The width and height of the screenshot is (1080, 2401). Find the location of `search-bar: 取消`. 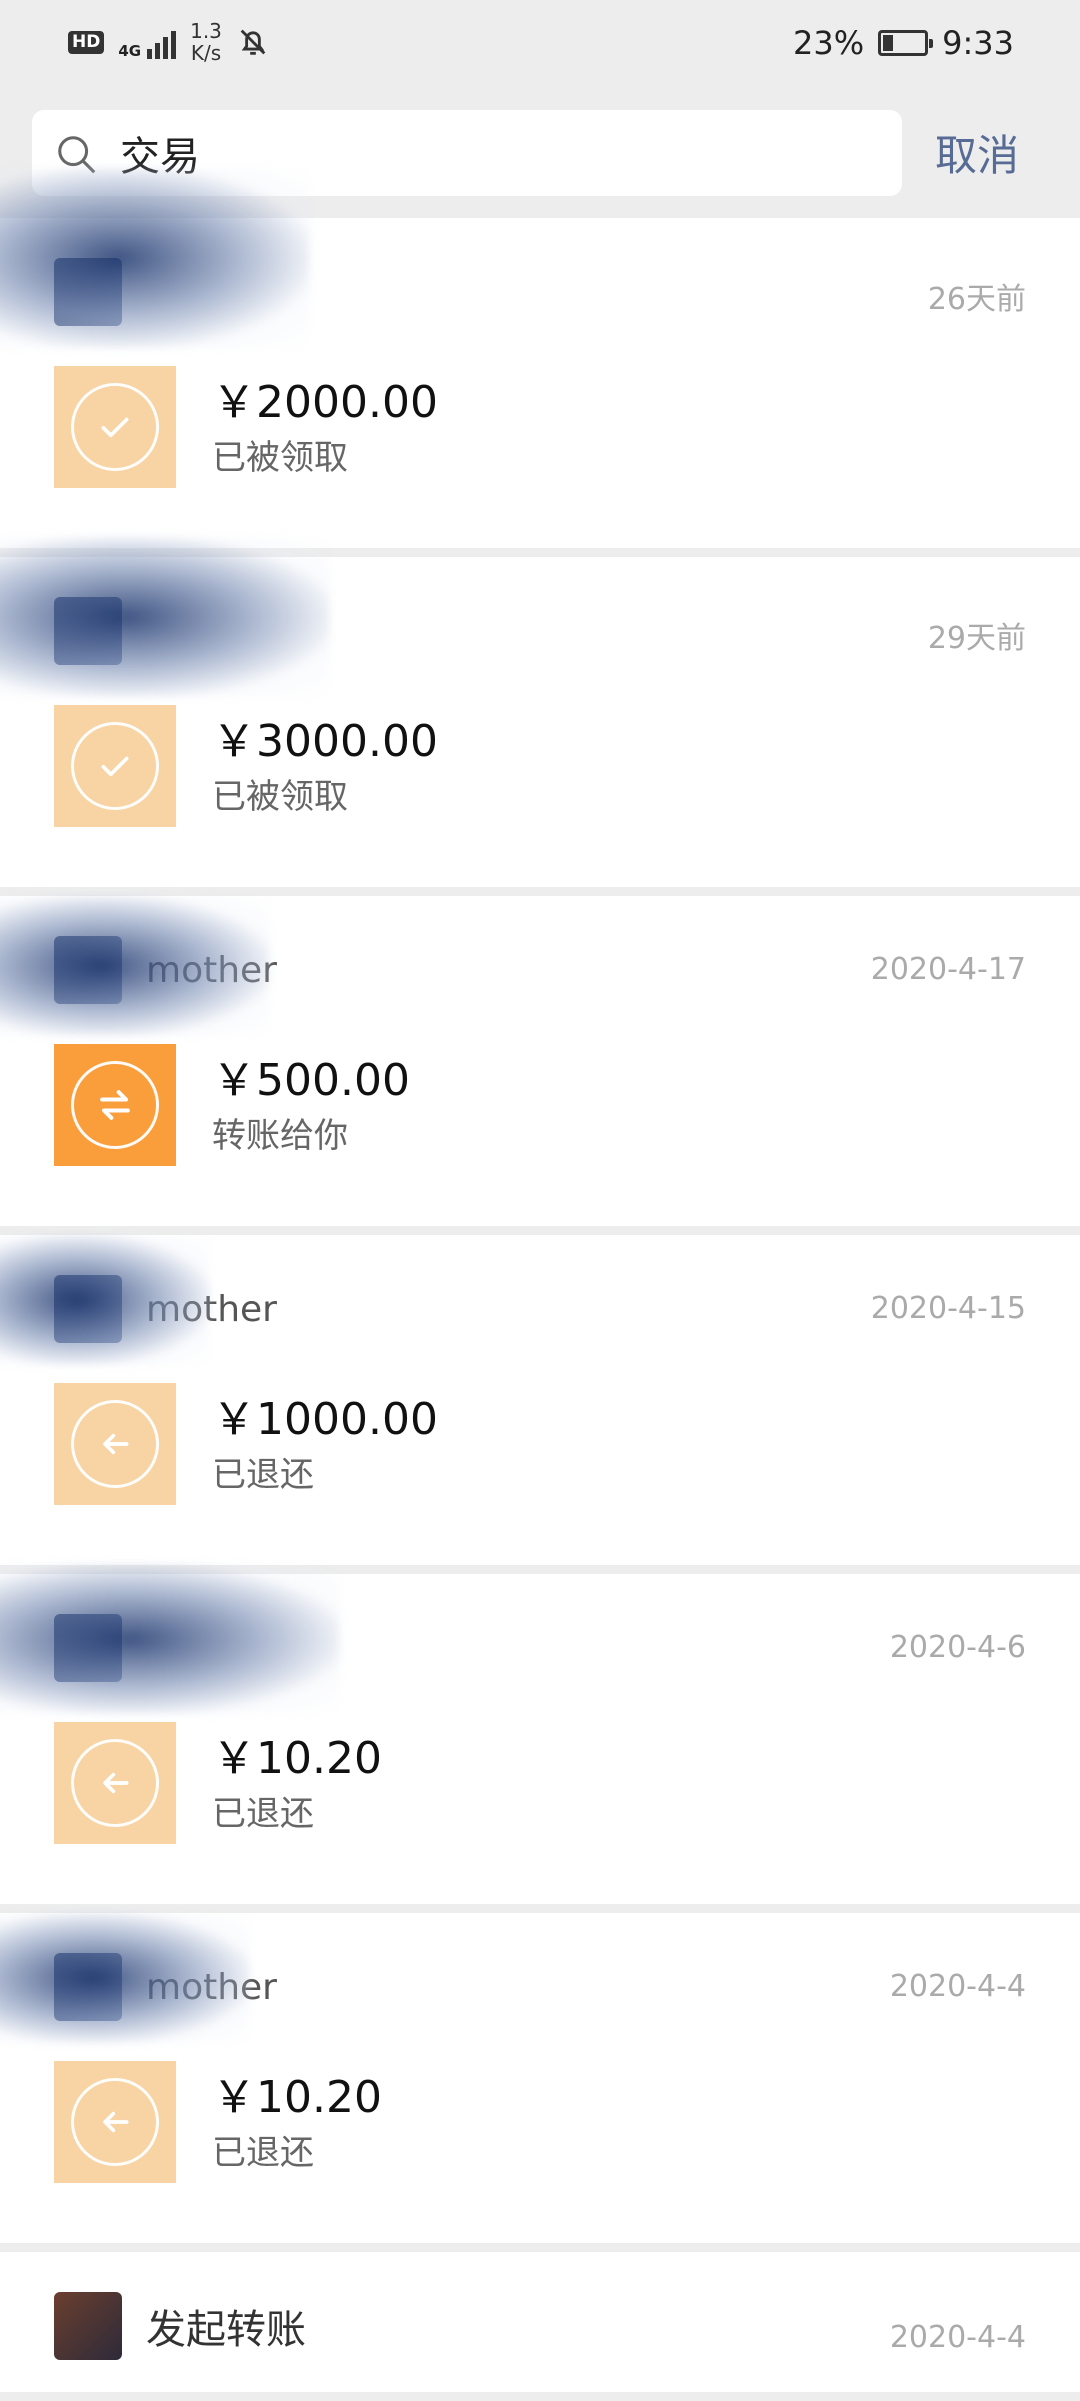

search-bar: 取消 is located at coordinates (540, 155).